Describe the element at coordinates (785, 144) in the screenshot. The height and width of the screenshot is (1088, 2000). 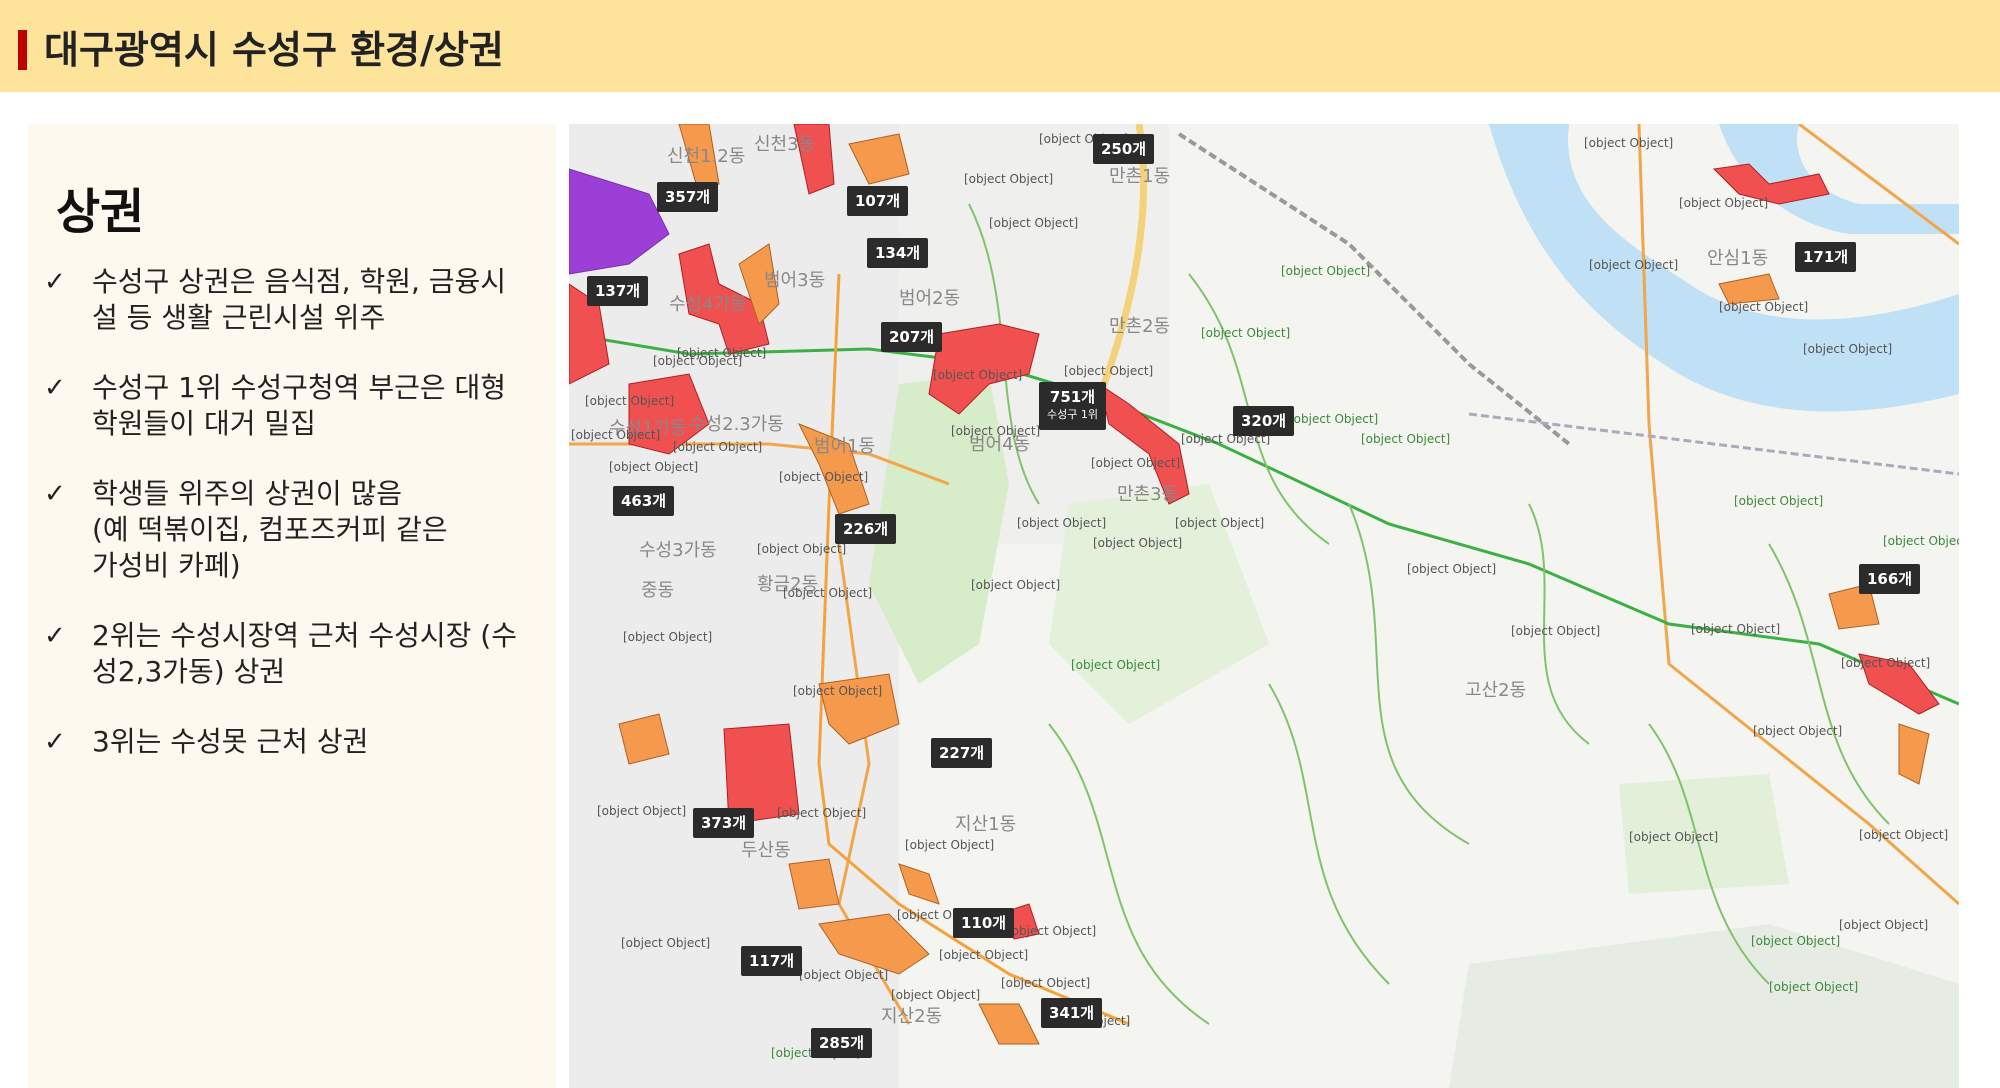
I see `district-label: 신천3동` at that location.